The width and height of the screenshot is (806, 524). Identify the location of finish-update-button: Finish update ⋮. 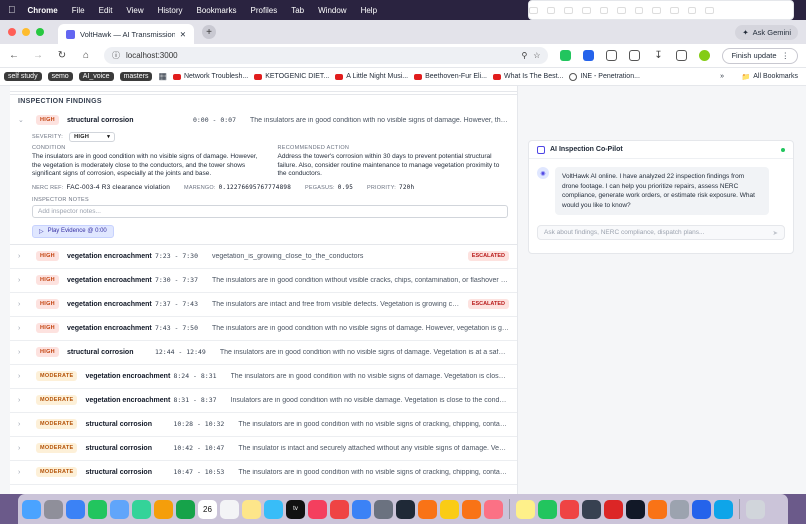
(760, 55).